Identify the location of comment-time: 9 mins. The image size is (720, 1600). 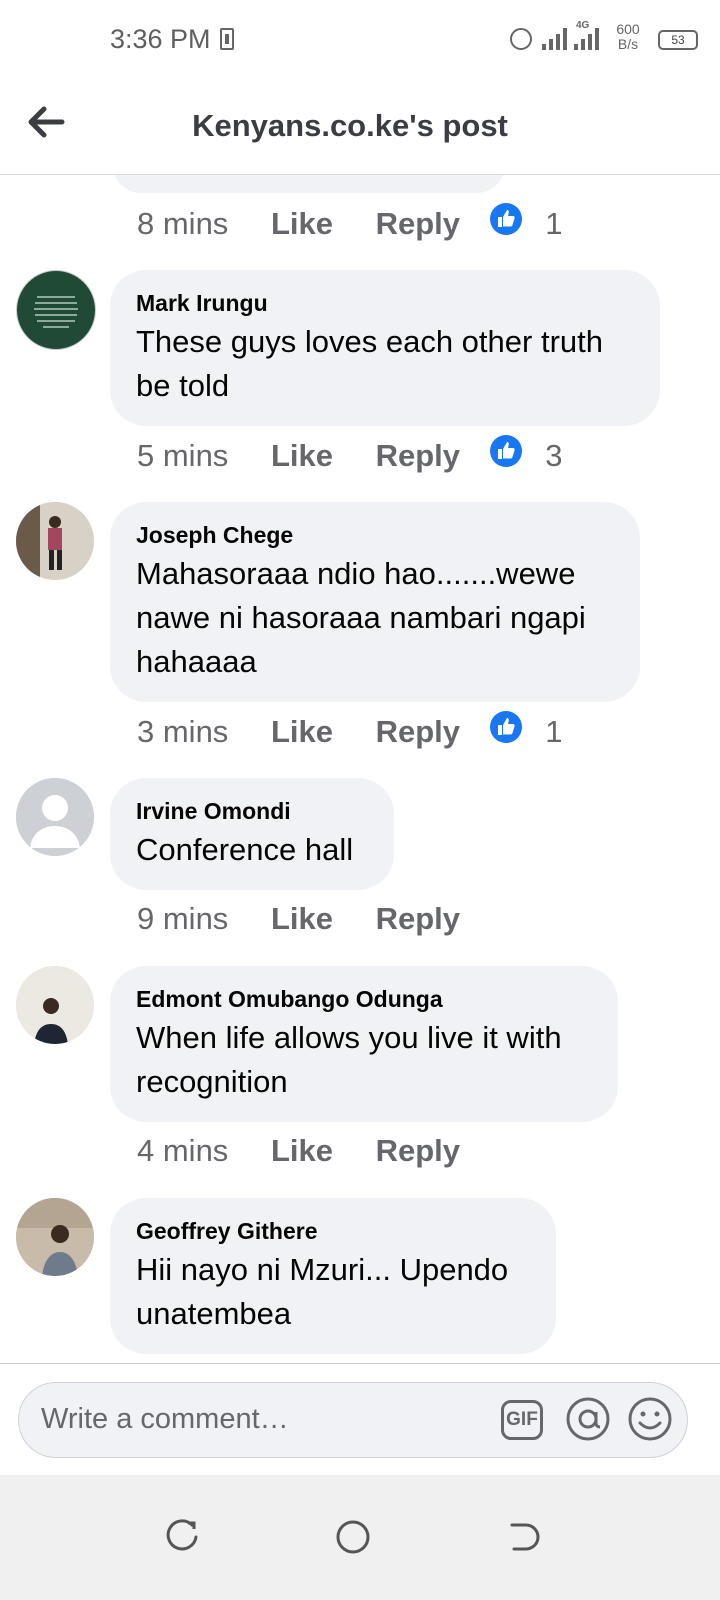
(183, 918).